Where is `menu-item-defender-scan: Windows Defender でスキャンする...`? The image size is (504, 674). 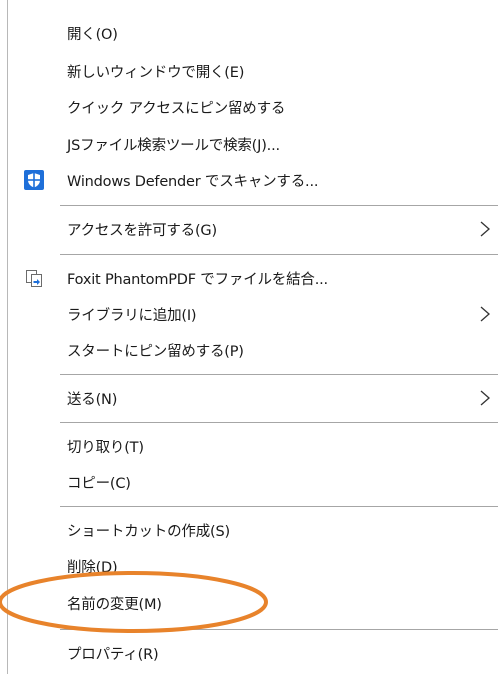
menu-item-defender-scan: Windows Defender でスキャンする... is located at coordinates (256, 180).